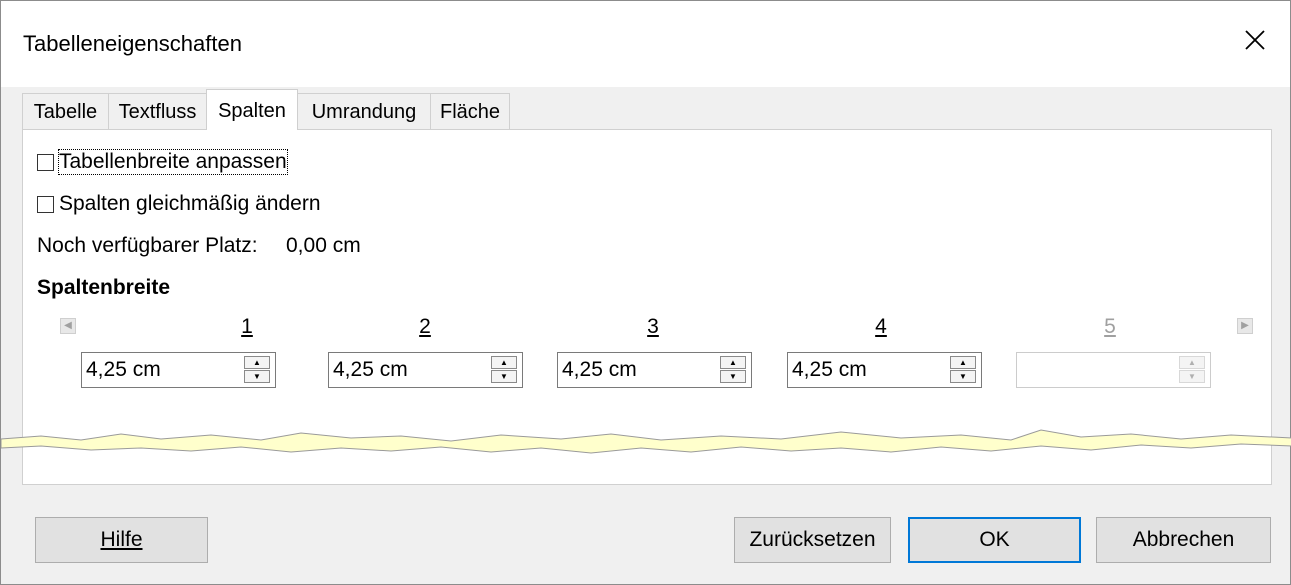 The height and width of the screenshot is (585, 1291). I want to click on column-width-1-spinner: ▲▼, so click(178, 370).